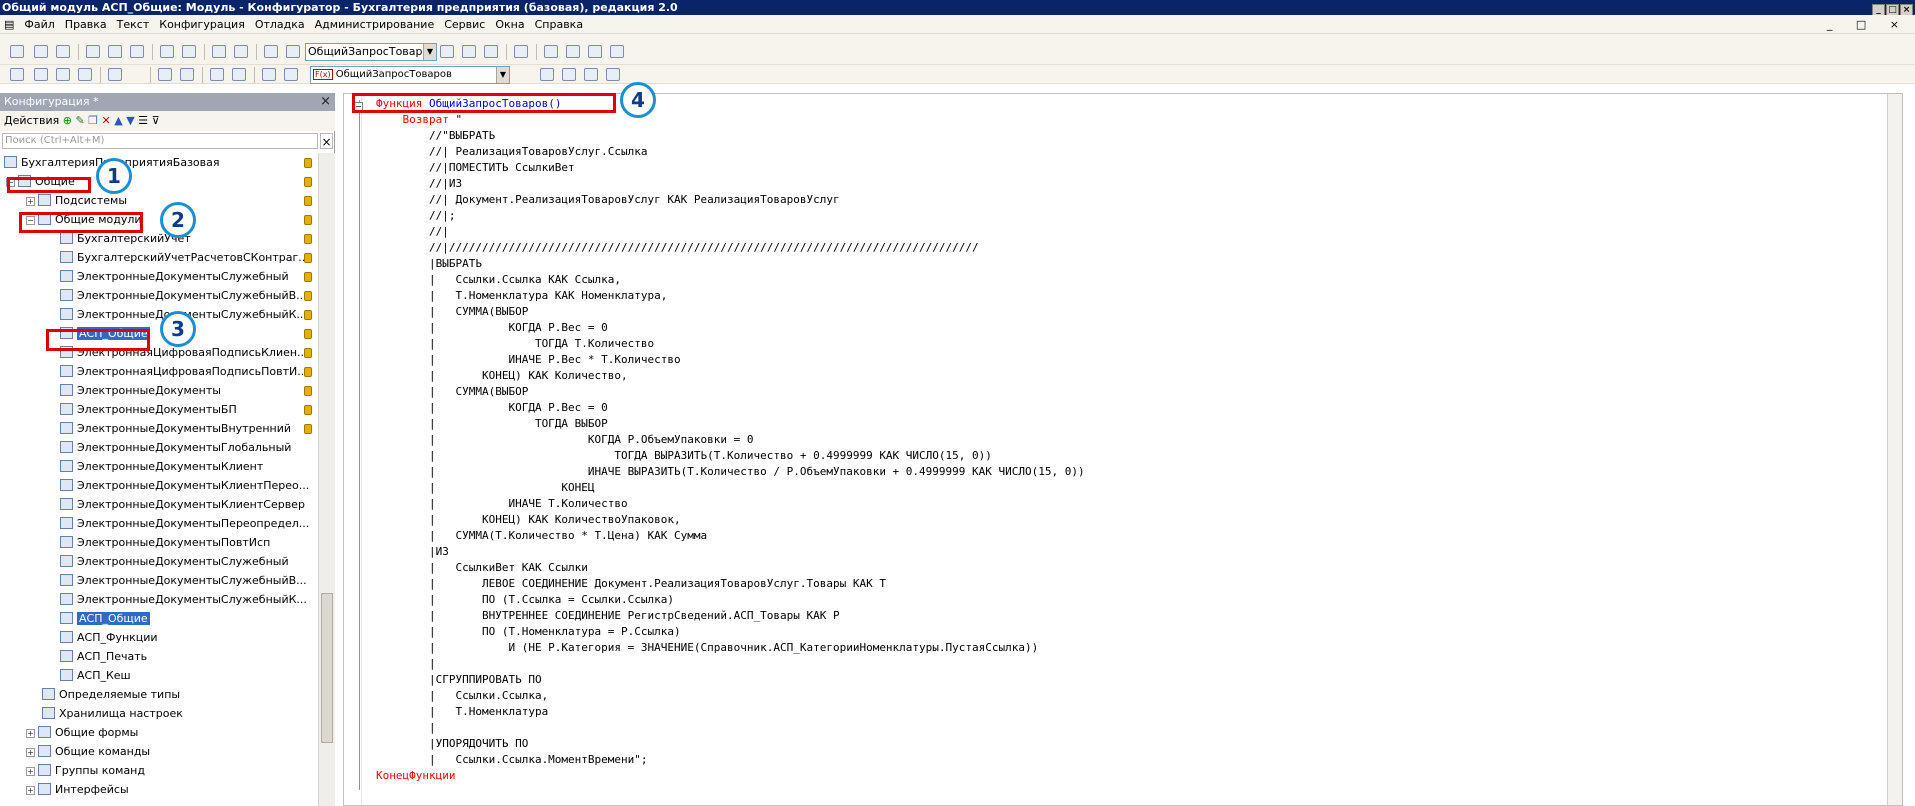 The height and width of the screenshot is (806, 1915). Describe the element at coordinates (730, 280) in the screenshot. I see `code-line: | Ссылки.Ссылка КАК Ссылка,` at that location.